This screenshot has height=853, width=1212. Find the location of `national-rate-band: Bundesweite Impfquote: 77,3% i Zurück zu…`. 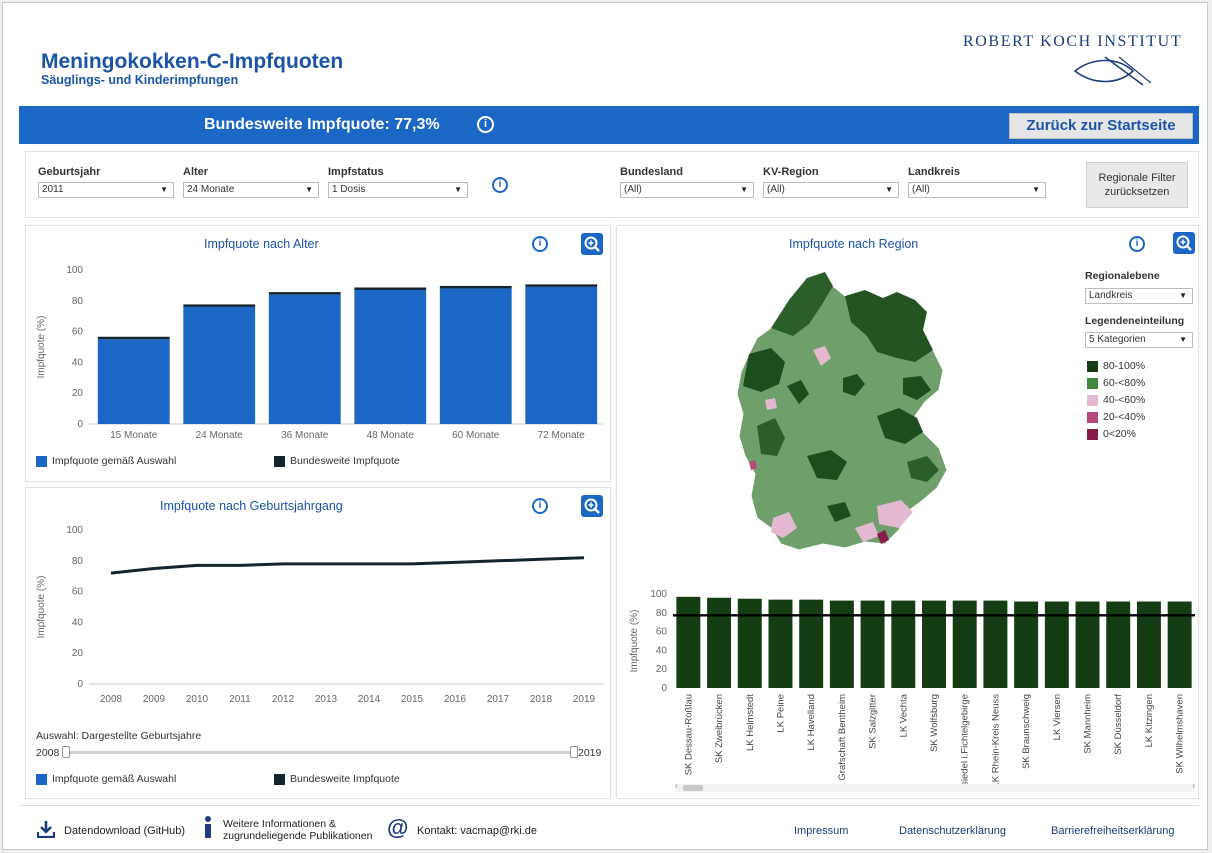

national-rate-band: Bundesweite Impfquote: 77,3% i Zurück zu… is located at coordinates (609, 125).